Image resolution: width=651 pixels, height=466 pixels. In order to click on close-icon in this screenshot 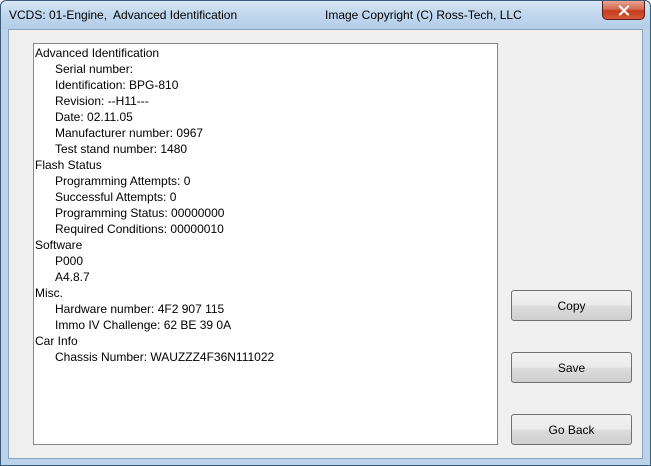, I will do `click(623, 10)`.